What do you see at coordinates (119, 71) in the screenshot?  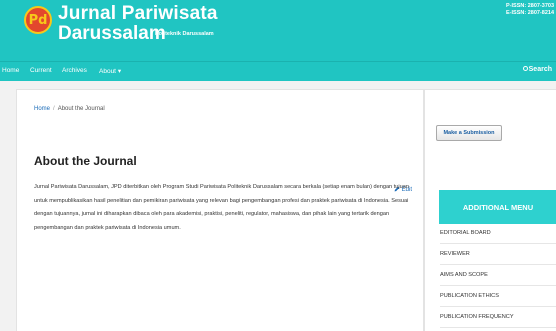 I see `chevron-down-icon: ▾` at bounding box center [119, 71].